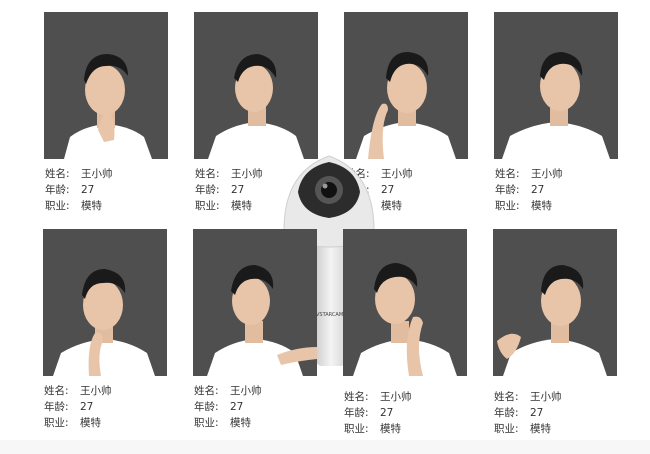 Image resolution: width=650 pixels, height=454 pixels. I want to click on footer-band, so click(325, 447).